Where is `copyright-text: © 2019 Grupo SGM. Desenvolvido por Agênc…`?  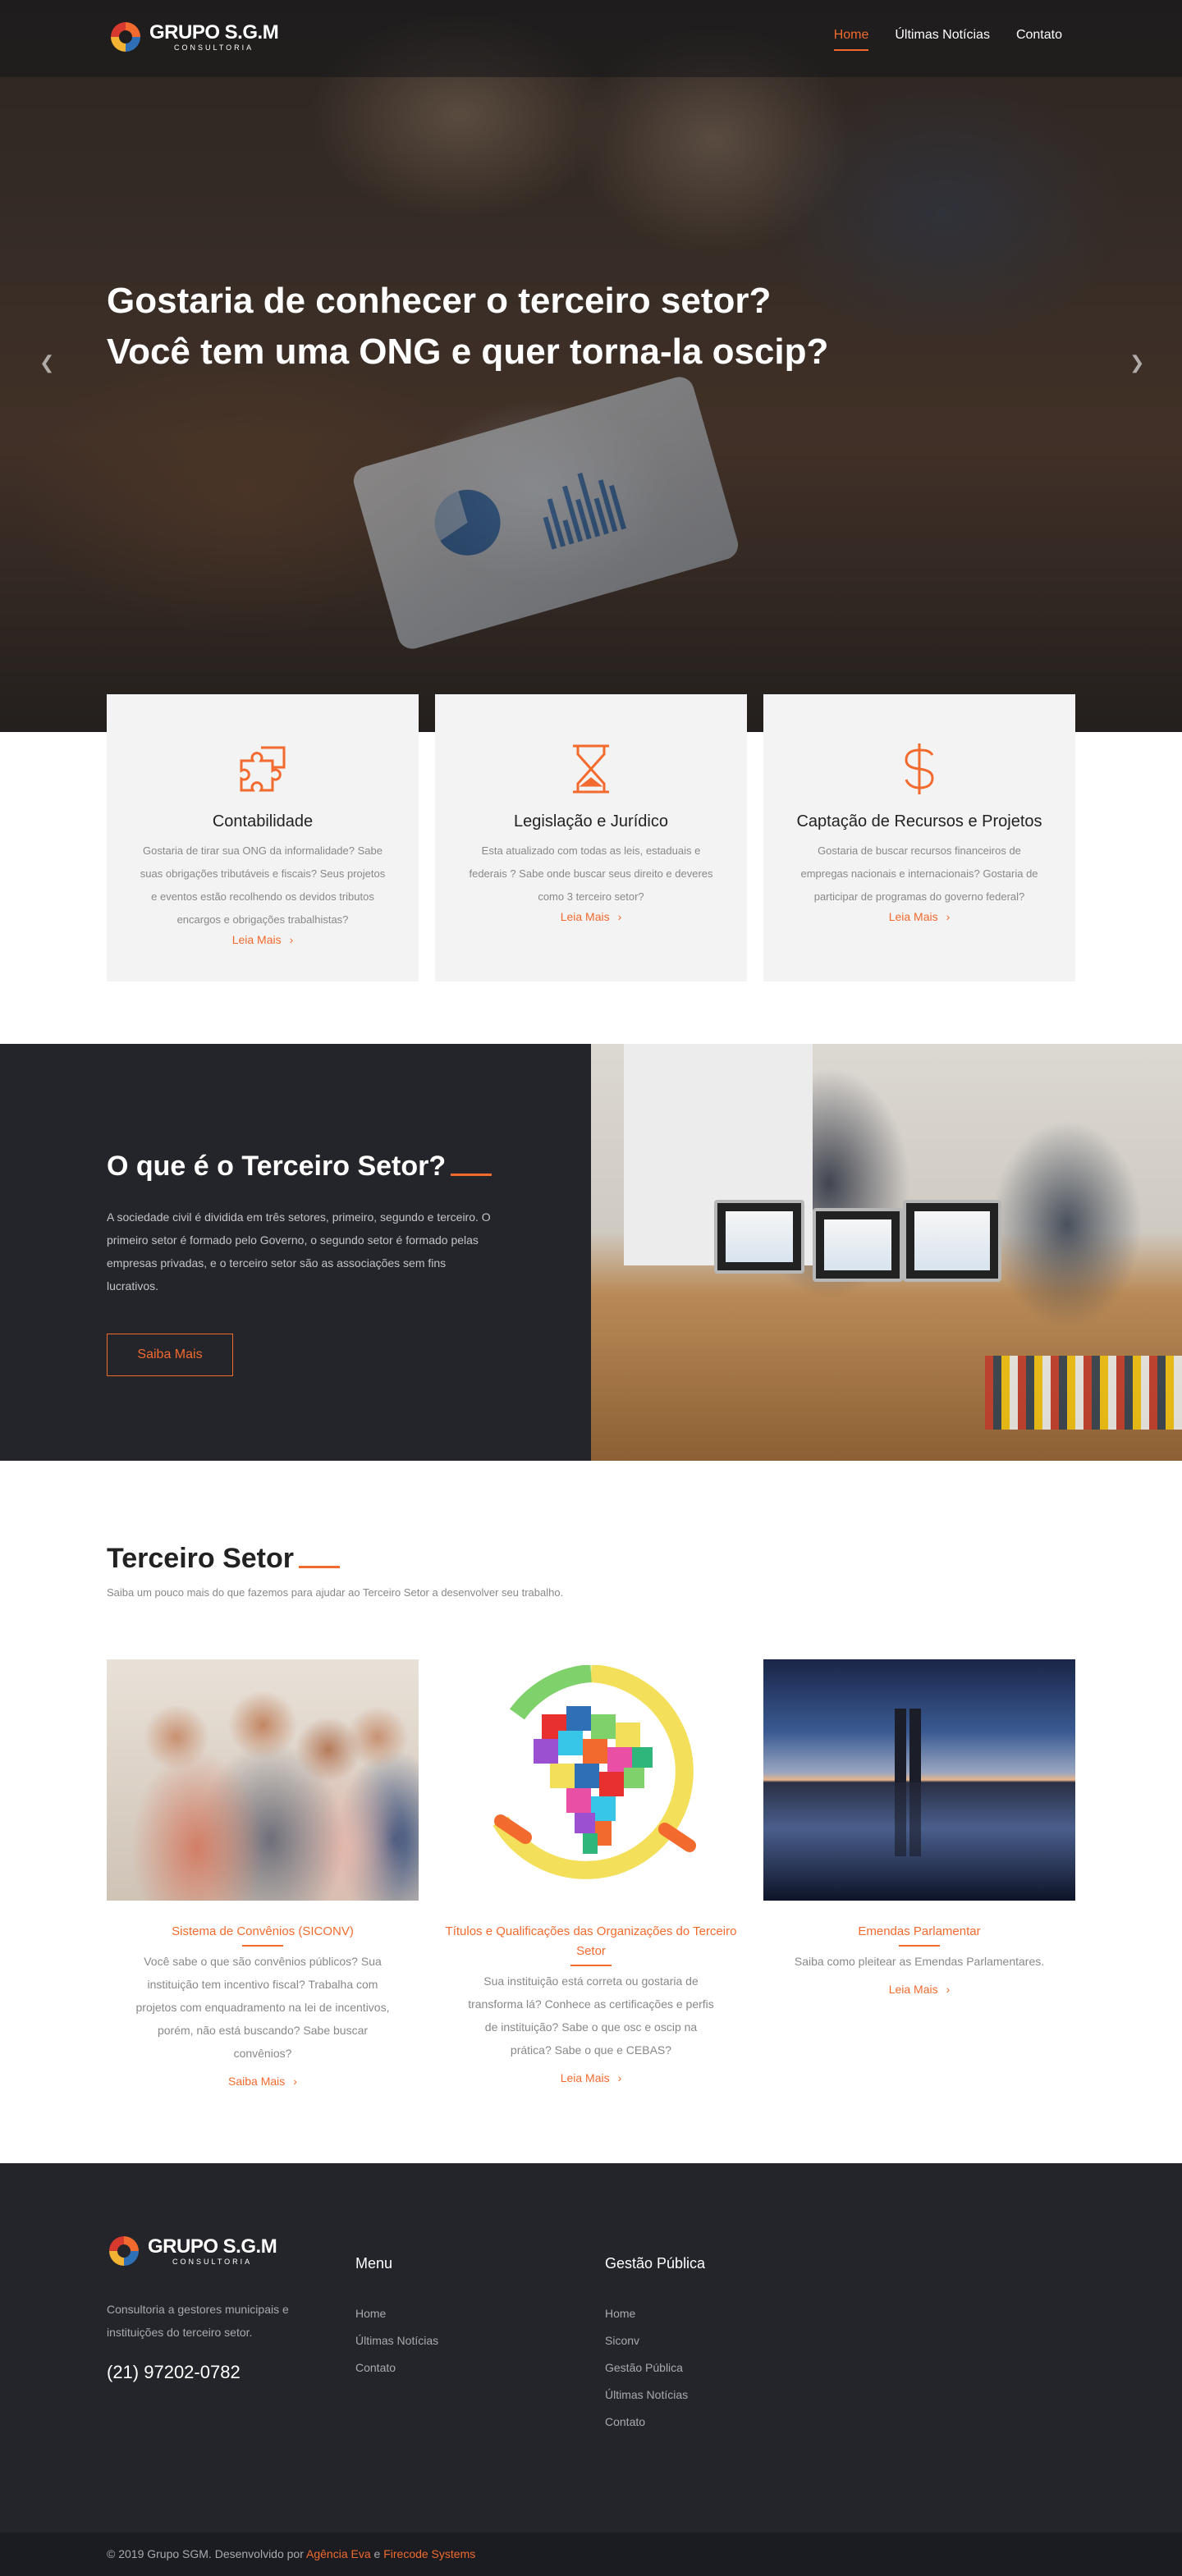
copyright-text: © 2019 Grupo SGM. Desenvolvido por Agênc… is located at coordinates (291, 2553).